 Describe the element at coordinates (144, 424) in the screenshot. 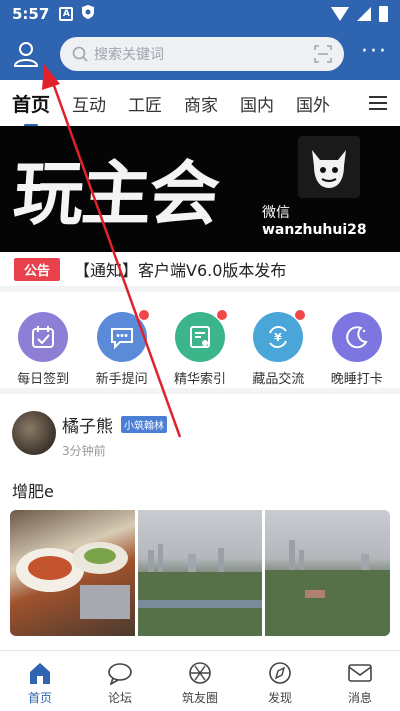

I see `author-rank-badge: 小筑翰林` at that location.